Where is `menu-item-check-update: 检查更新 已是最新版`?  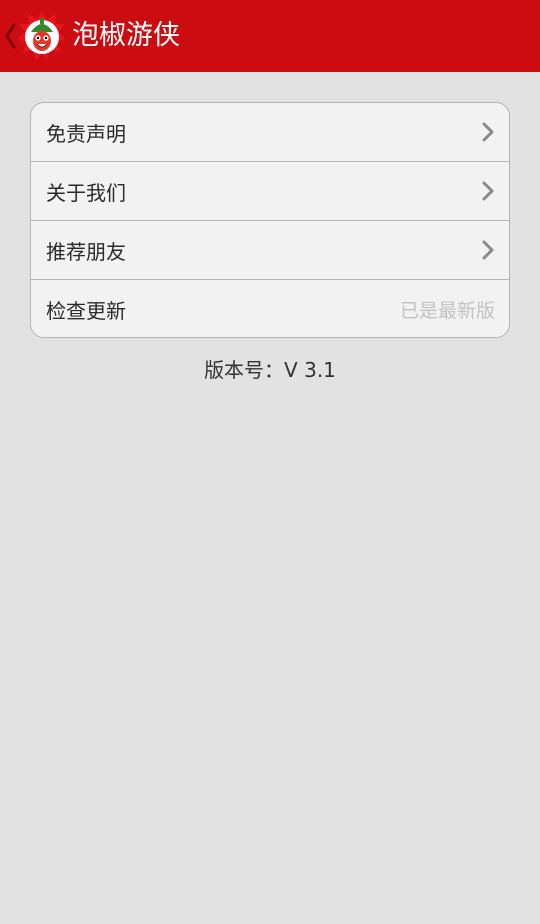 menu-item-check-update: 检查更新 已是最新版 is located at coordinates (270, 308).